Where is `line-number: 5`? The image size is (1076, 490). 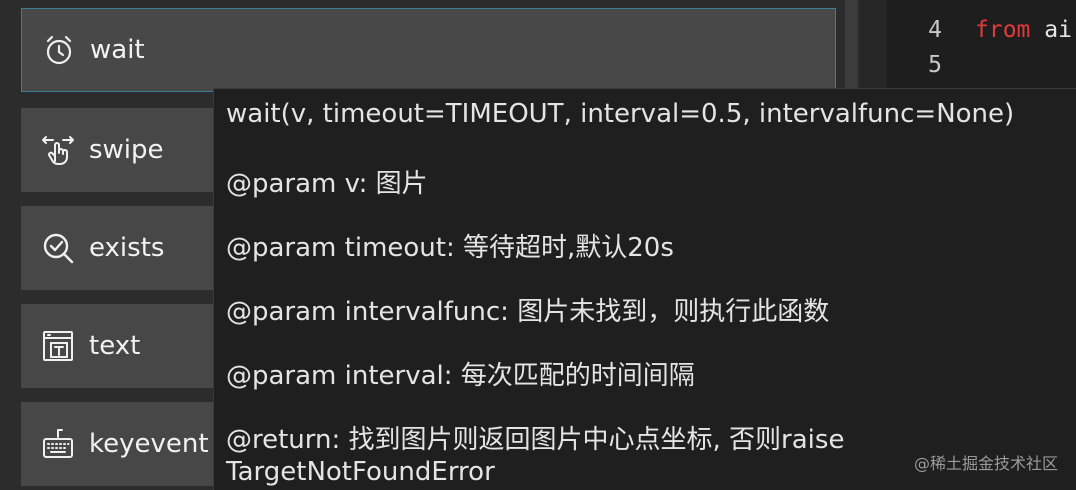 line-number: 5 is located at coordinates (935, 65).